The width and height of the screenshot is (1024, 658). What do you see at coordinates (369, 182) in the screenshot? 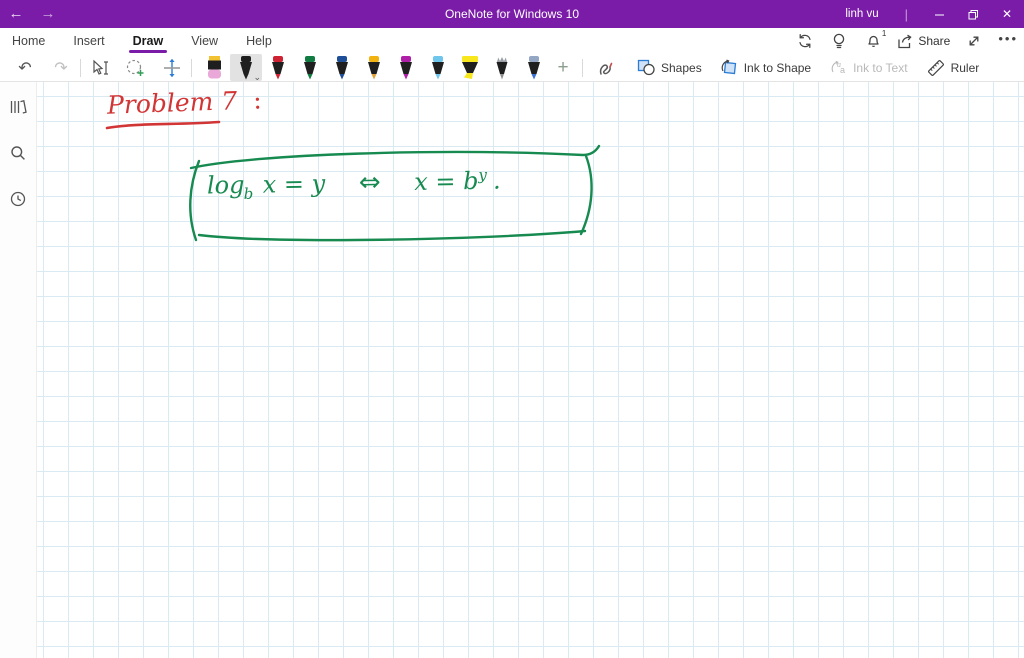
I see `formula-iff-arrow: ⇔` at bounding box center [369, 182].